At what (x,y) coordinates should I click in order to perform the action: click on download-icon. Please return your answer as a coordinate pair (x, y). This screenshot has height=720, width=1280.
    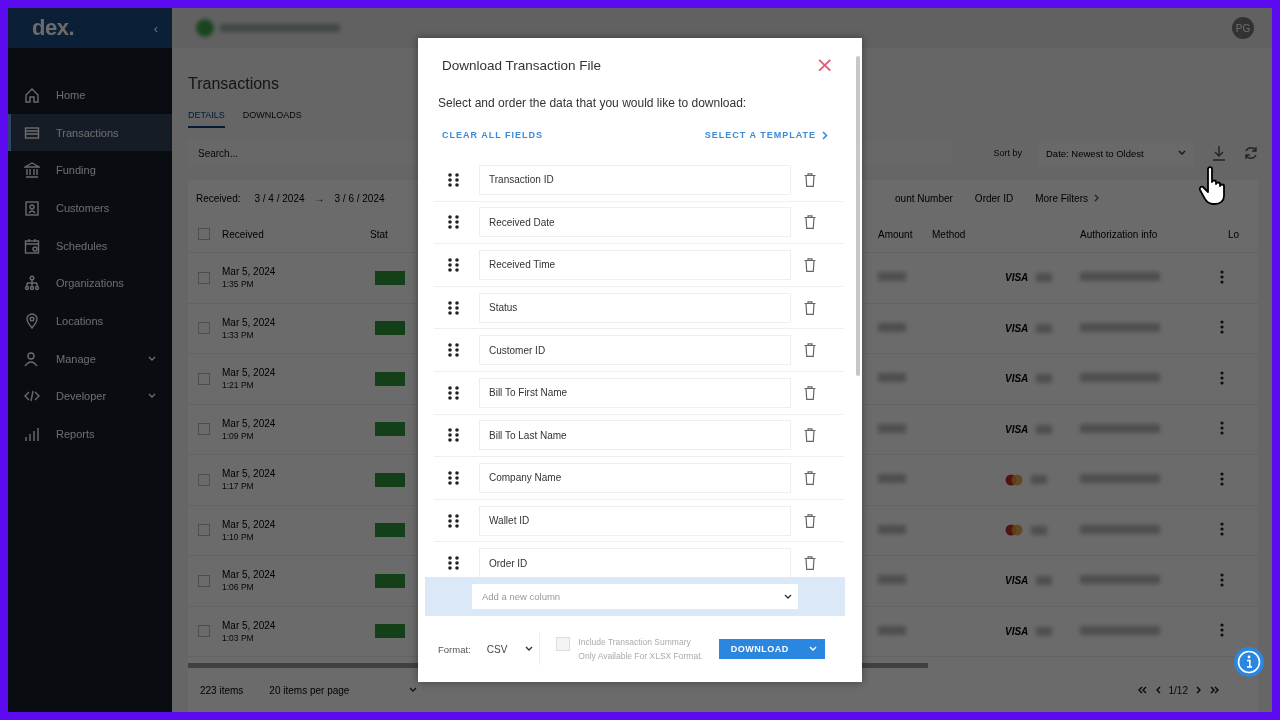
    Looking at the image, I should click on (1219, 153).